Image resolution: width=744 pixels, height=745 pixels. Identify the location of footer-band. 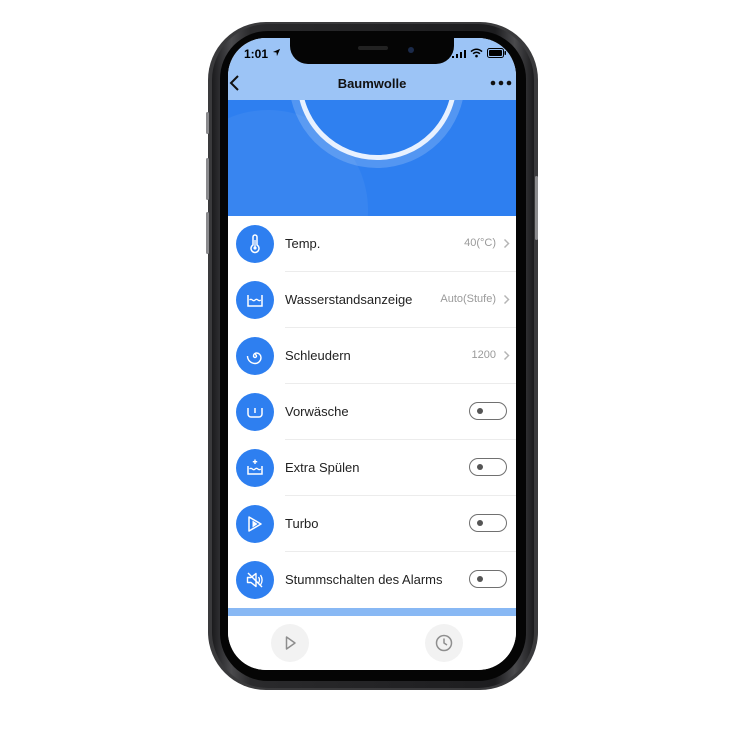
(372, 612).